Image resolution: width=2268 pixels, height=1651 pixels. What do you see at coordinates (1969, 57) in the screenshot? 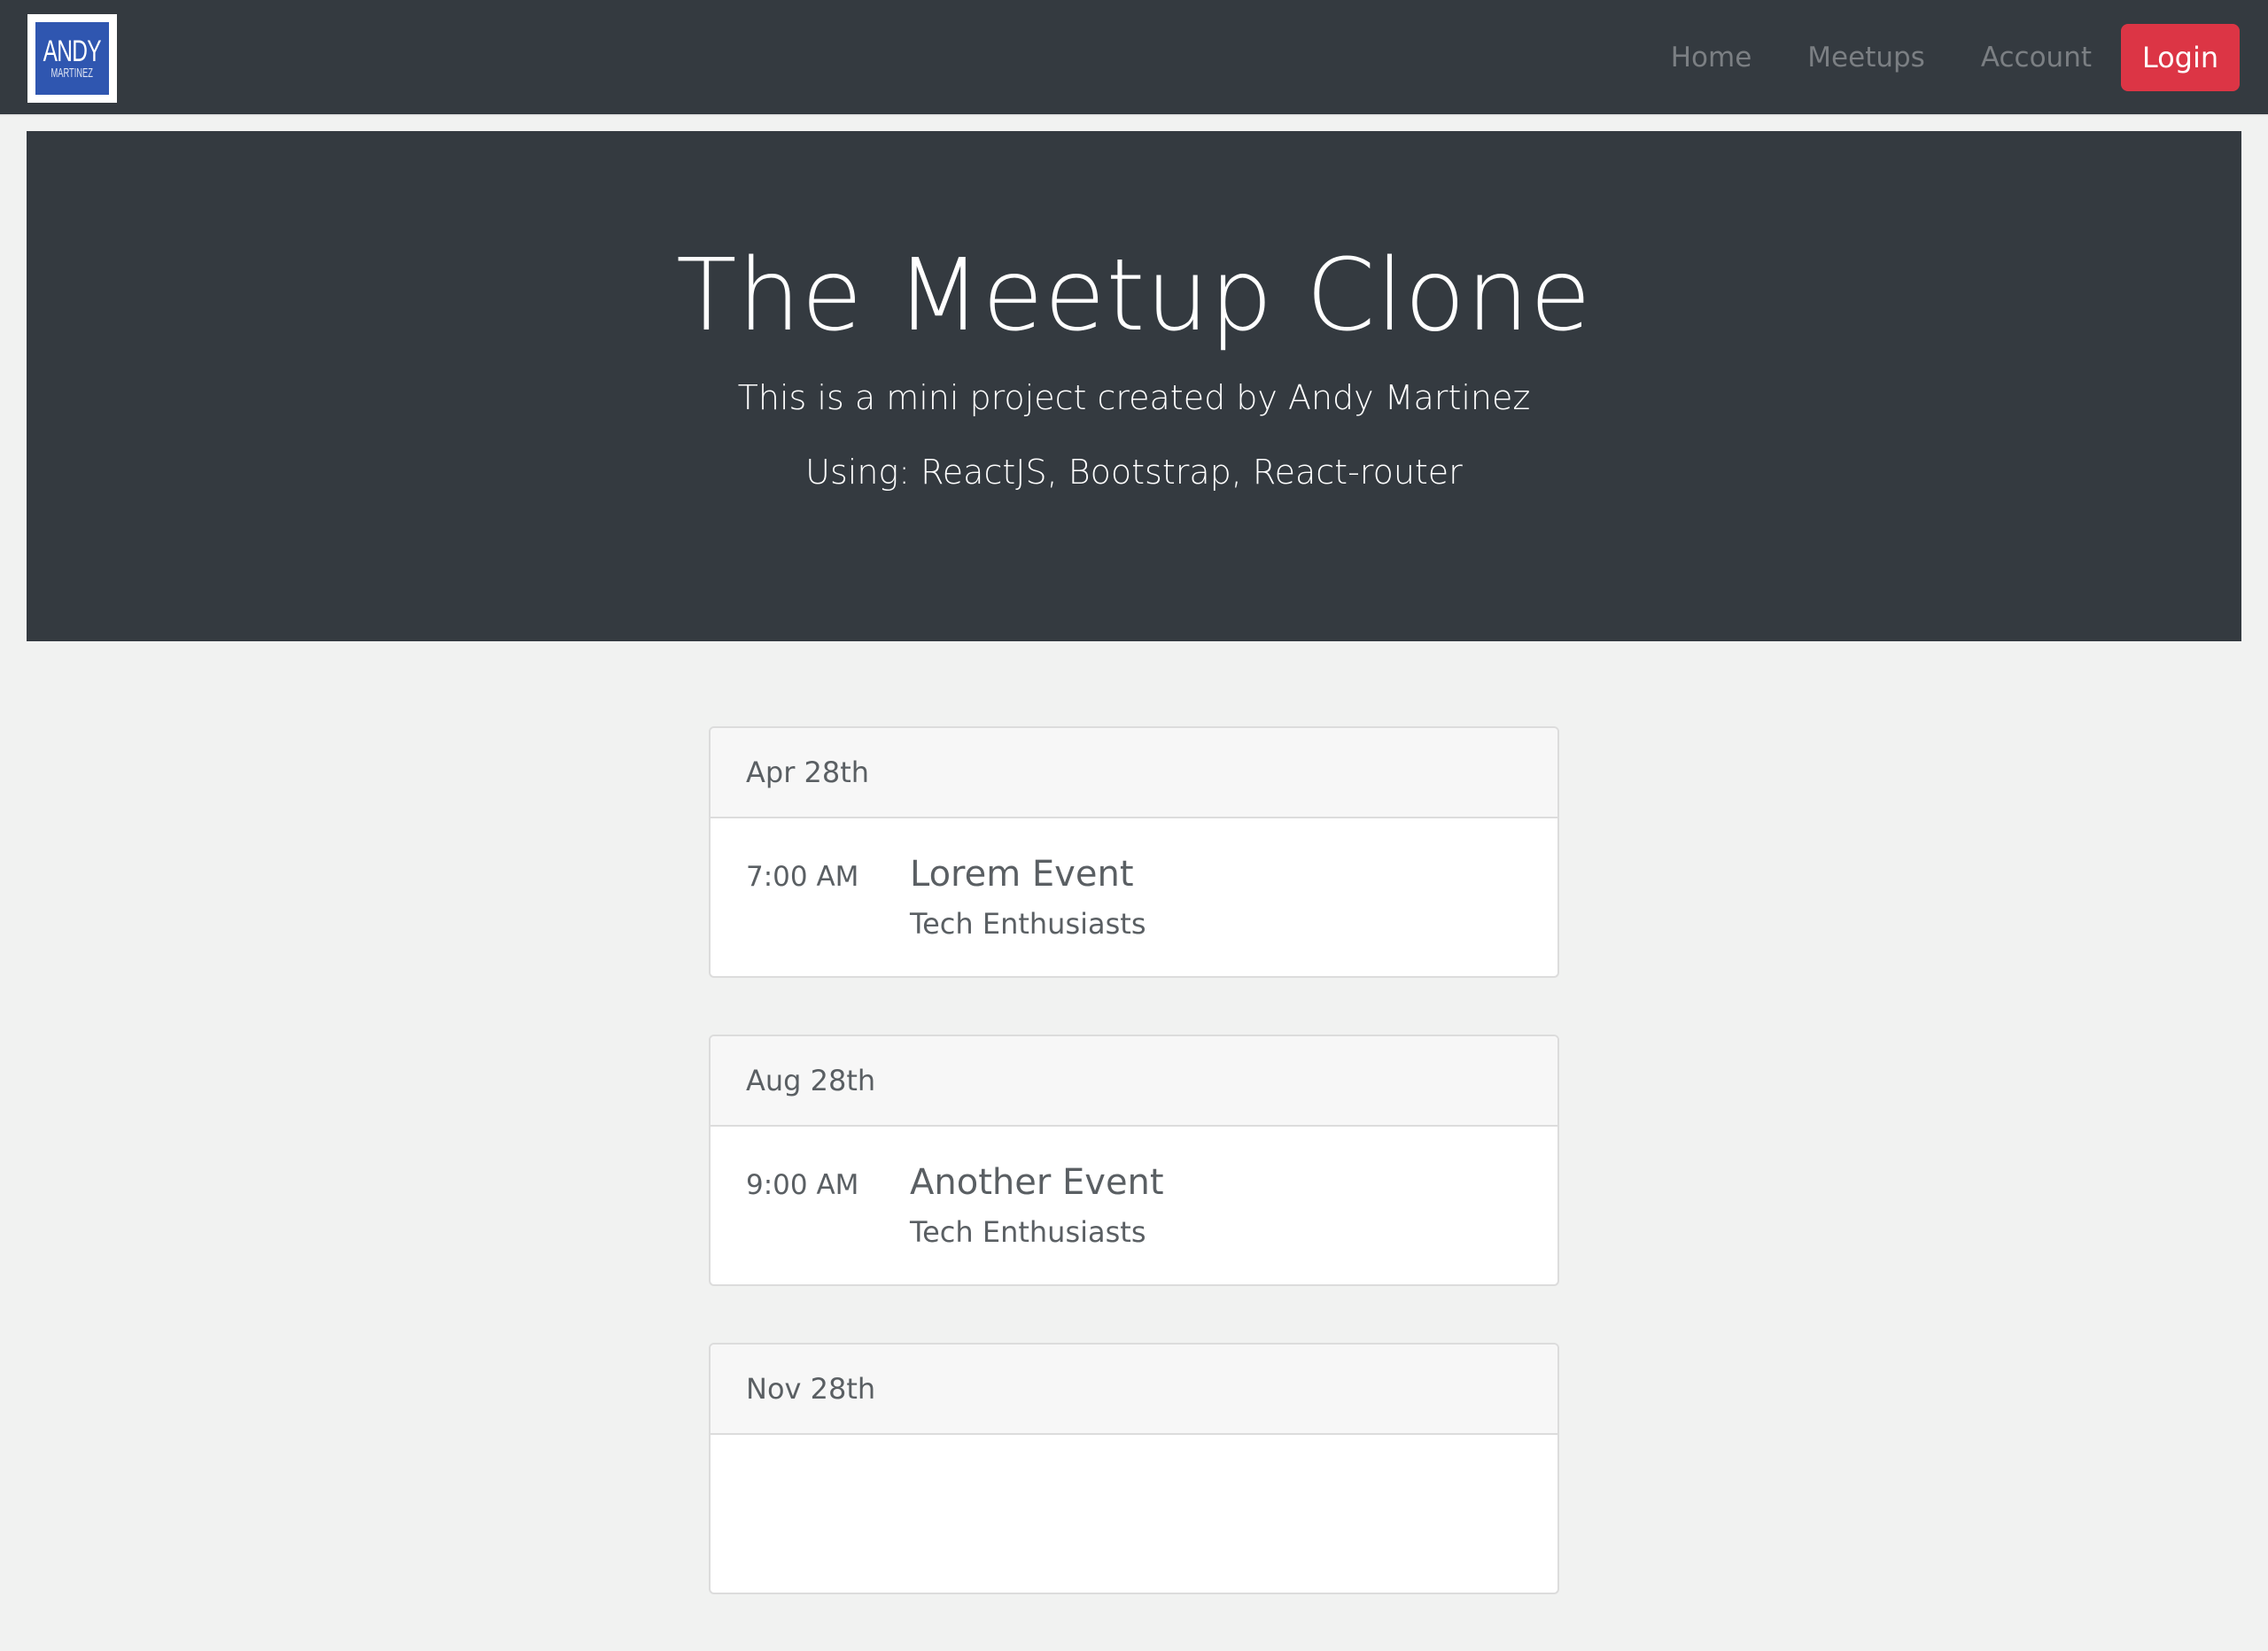
I see `nav-links: Home Meetups Account Login` at bounding box center [1969, 57].